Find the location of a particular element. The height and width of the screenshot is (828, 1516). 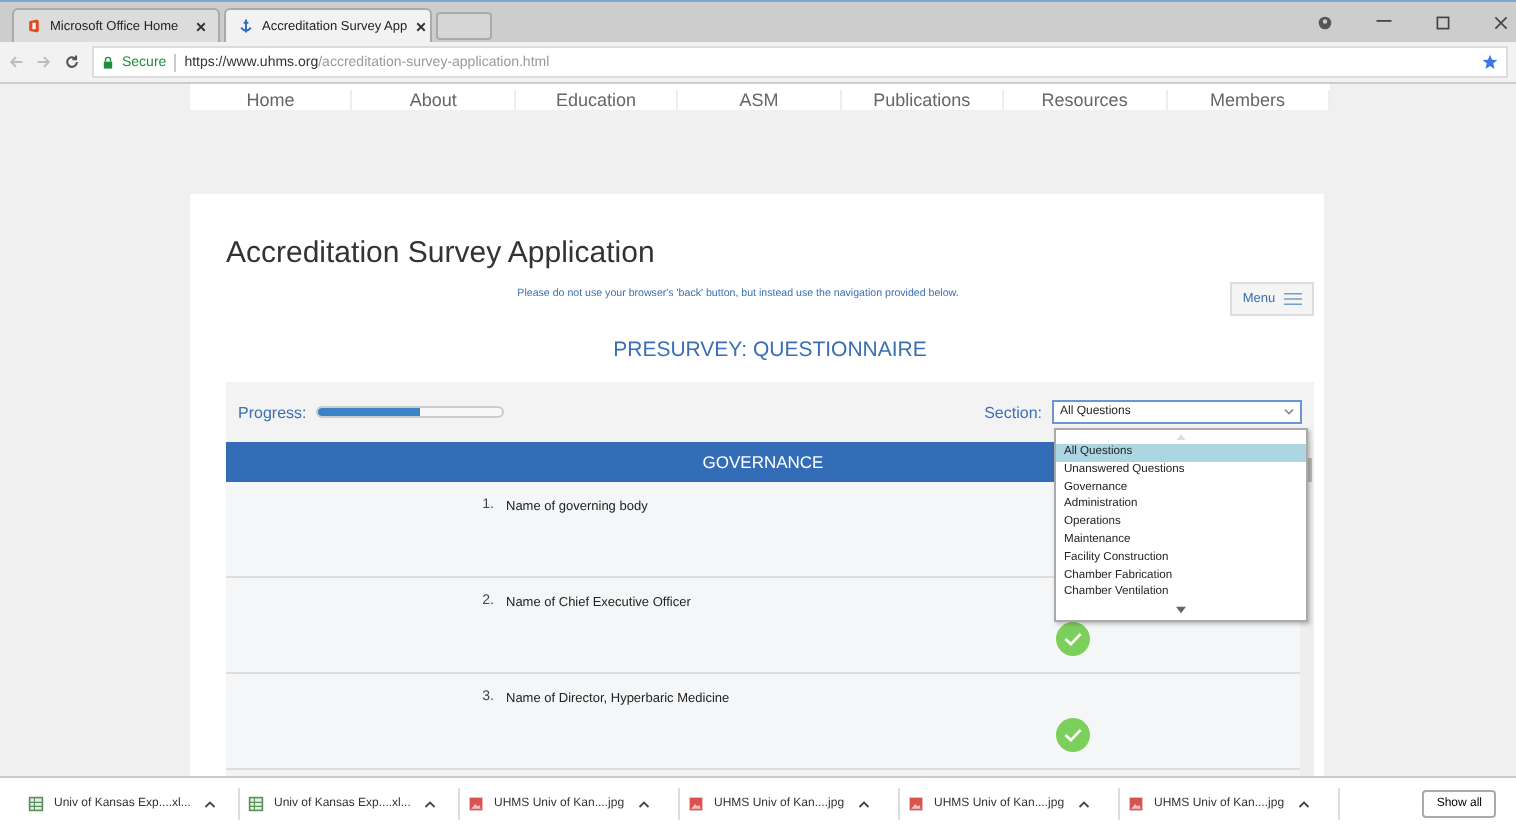

reload-icon is located at coordinates (72, 62).